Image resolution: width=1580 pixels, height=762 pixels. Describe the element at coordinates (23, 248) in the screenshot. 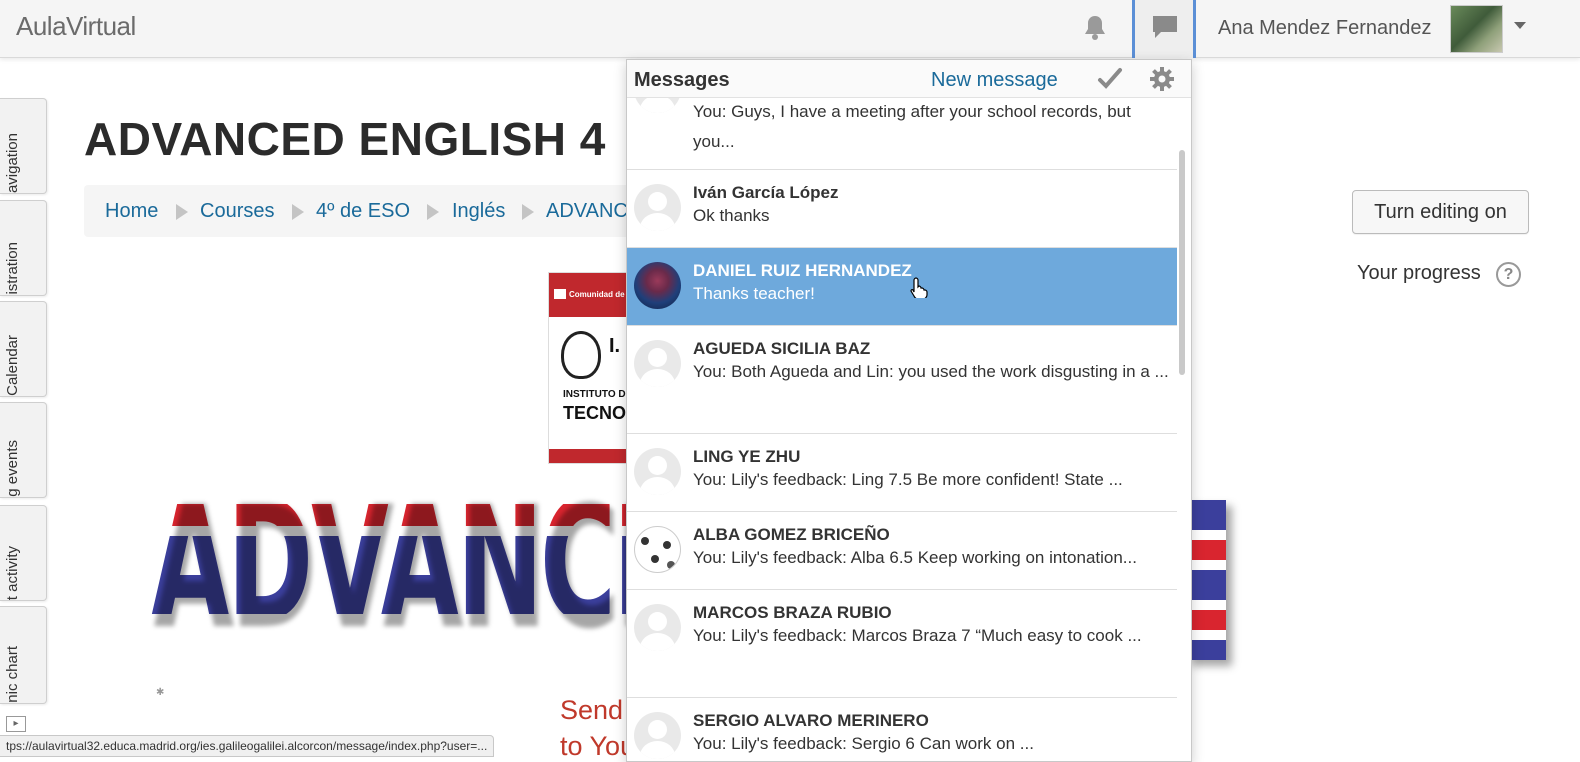

I see `dock-tab-administration: istration` at that location.